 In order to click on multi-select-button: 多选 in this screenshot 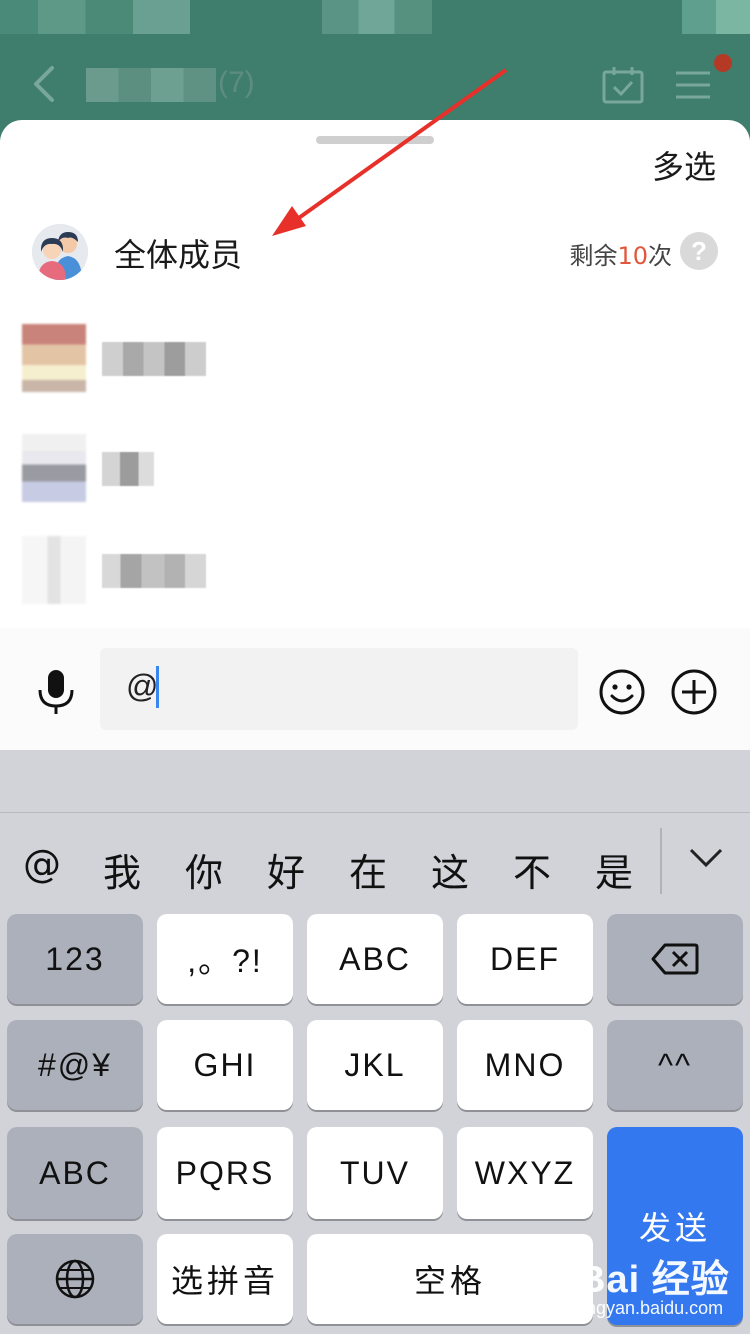, I will do `click(684, 165)`.